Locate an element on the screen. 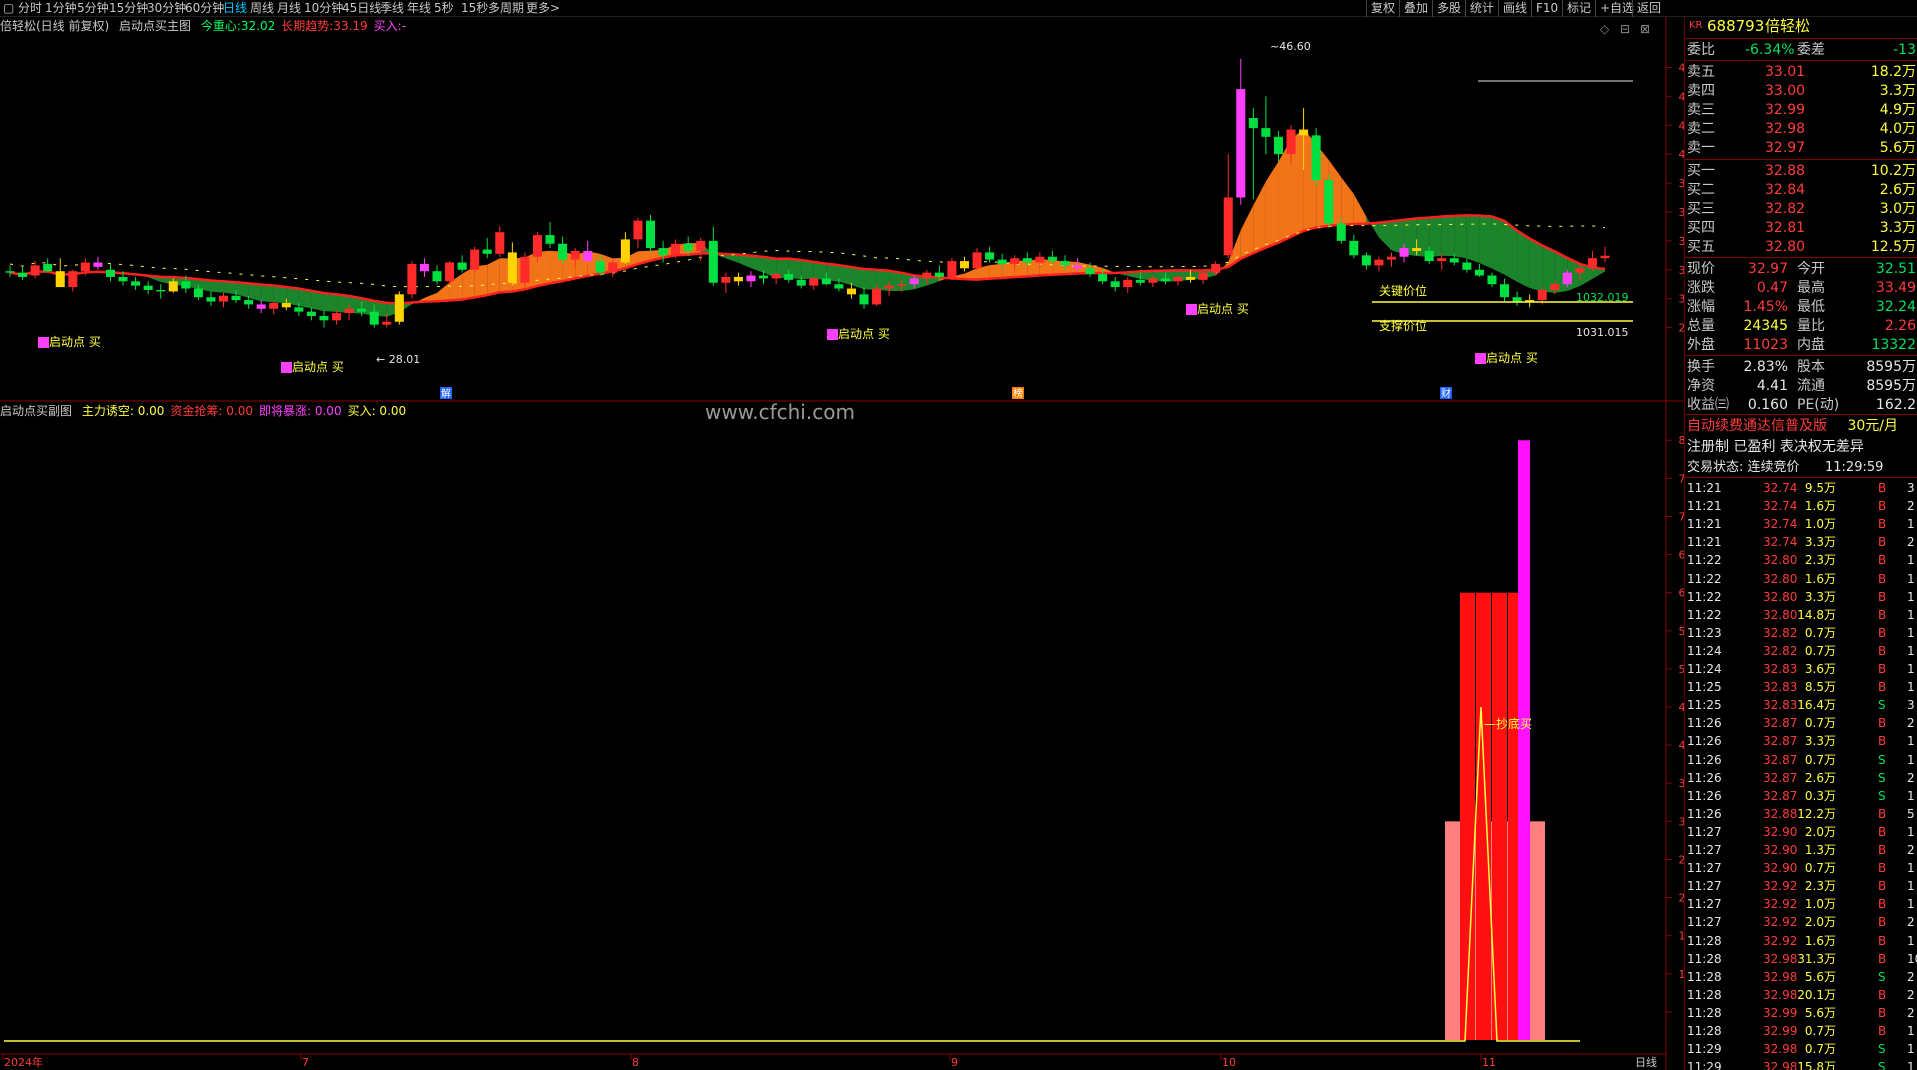 This screenshot has height=1070, width=1917. bid-label-1: 买二 is located at coordinates (1701, 190).